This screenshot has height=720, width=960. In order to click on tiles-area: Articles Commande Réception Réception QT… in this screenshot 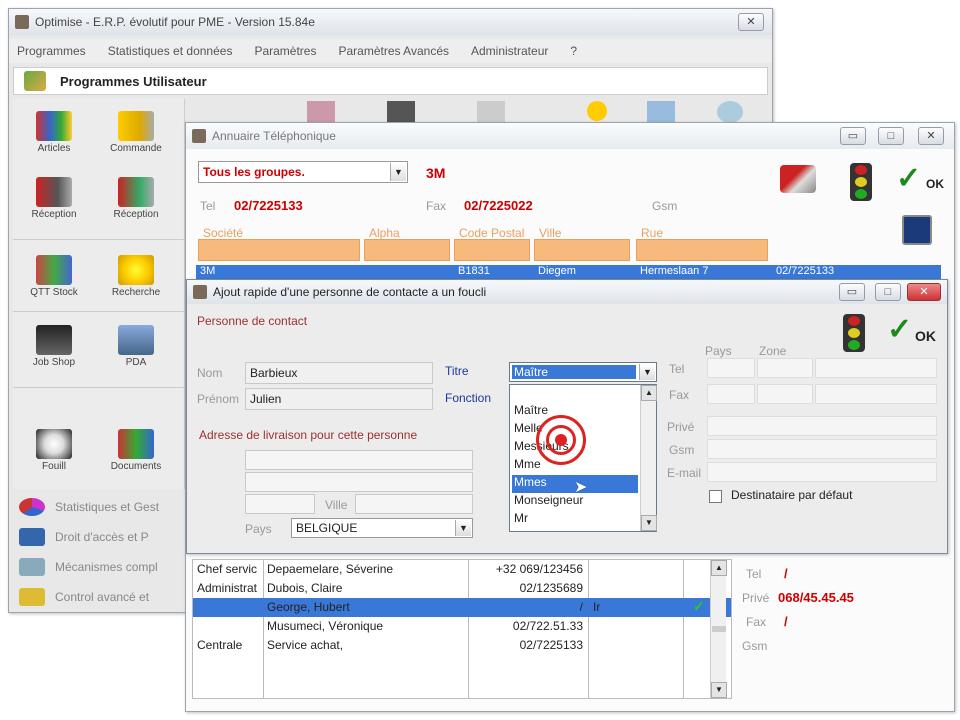, I will do `click(99, 294)`.